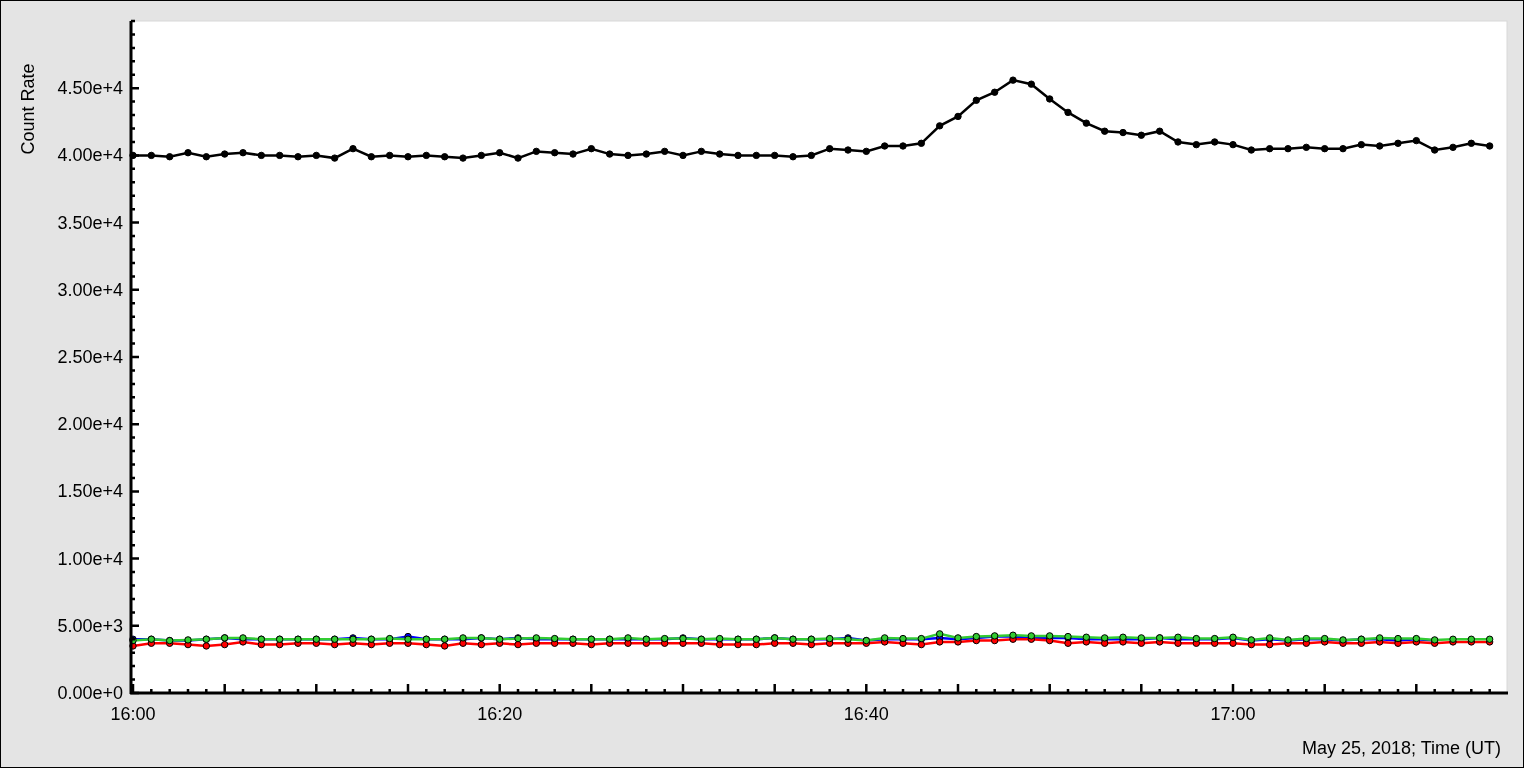 This screenshot has height=768, width=1524. What do you see at coordinates (90, 357) in the screenshot?
I see `y-tick-label: 2.50e+4` at bounding box center [90, 357].